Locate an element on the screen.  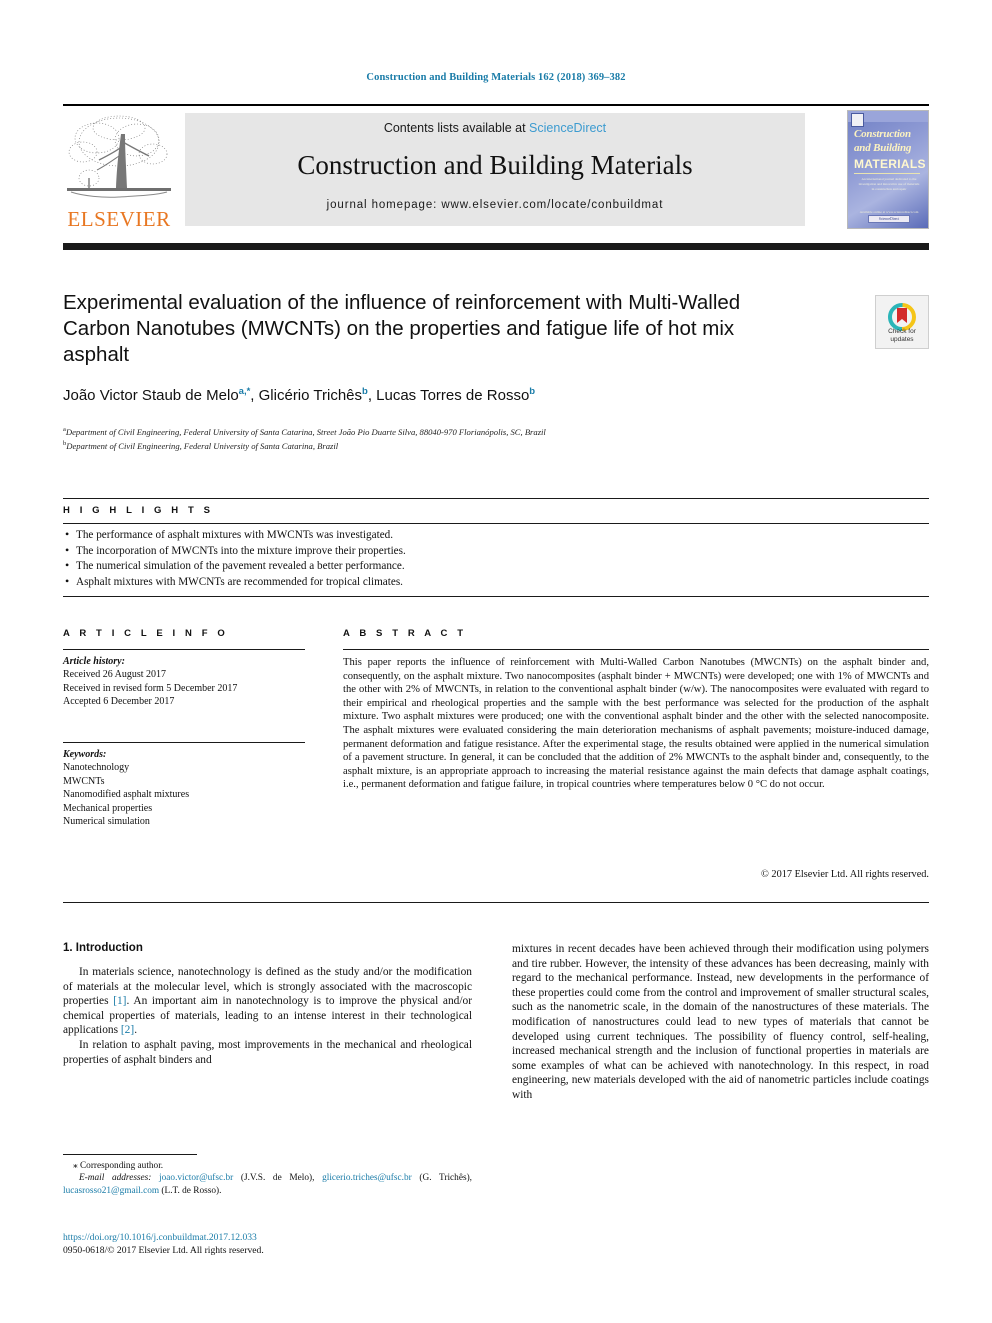
highlights-mid-rule is located at coordinates (496, 523).